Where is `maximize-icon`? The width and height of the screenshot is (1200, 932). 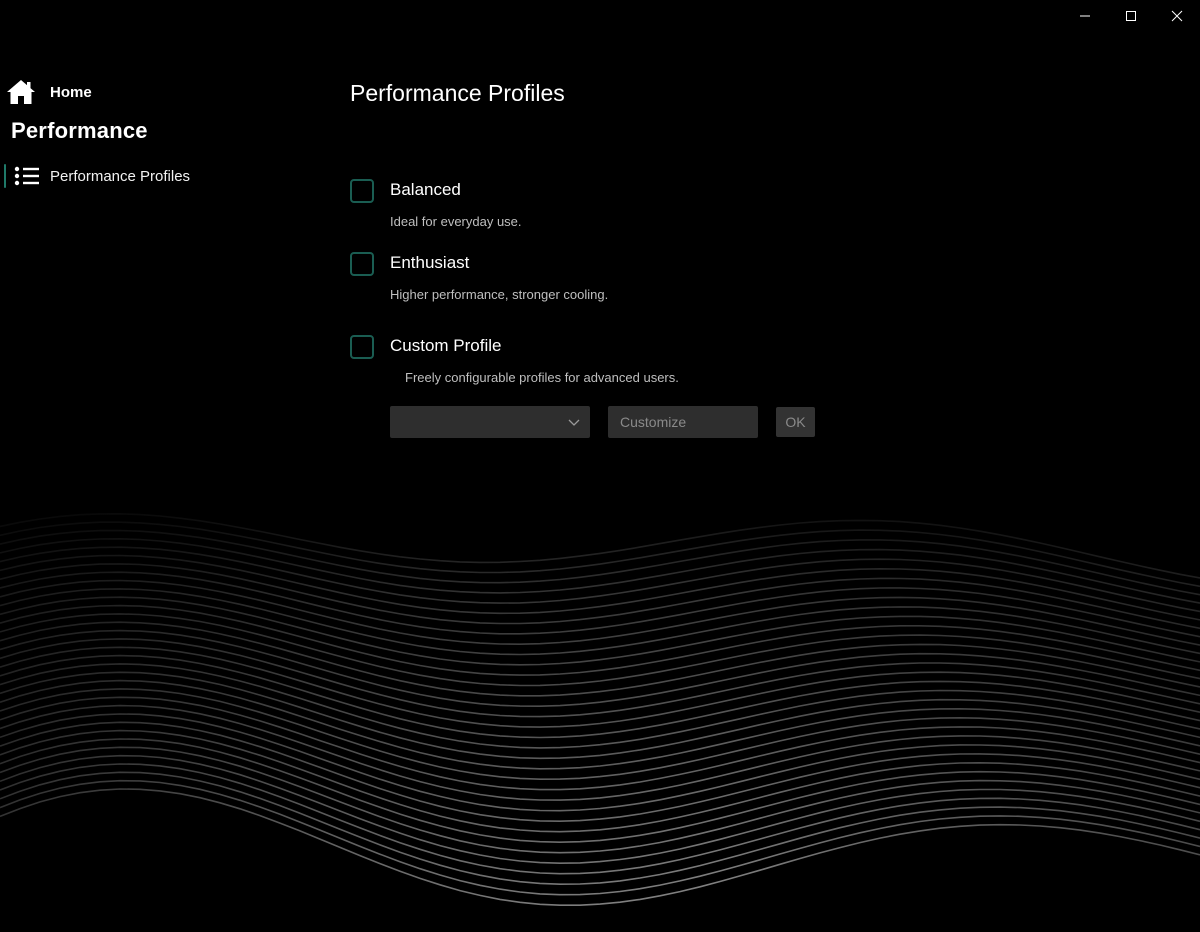 maximize-icon is located at coordinates (1131, 16).